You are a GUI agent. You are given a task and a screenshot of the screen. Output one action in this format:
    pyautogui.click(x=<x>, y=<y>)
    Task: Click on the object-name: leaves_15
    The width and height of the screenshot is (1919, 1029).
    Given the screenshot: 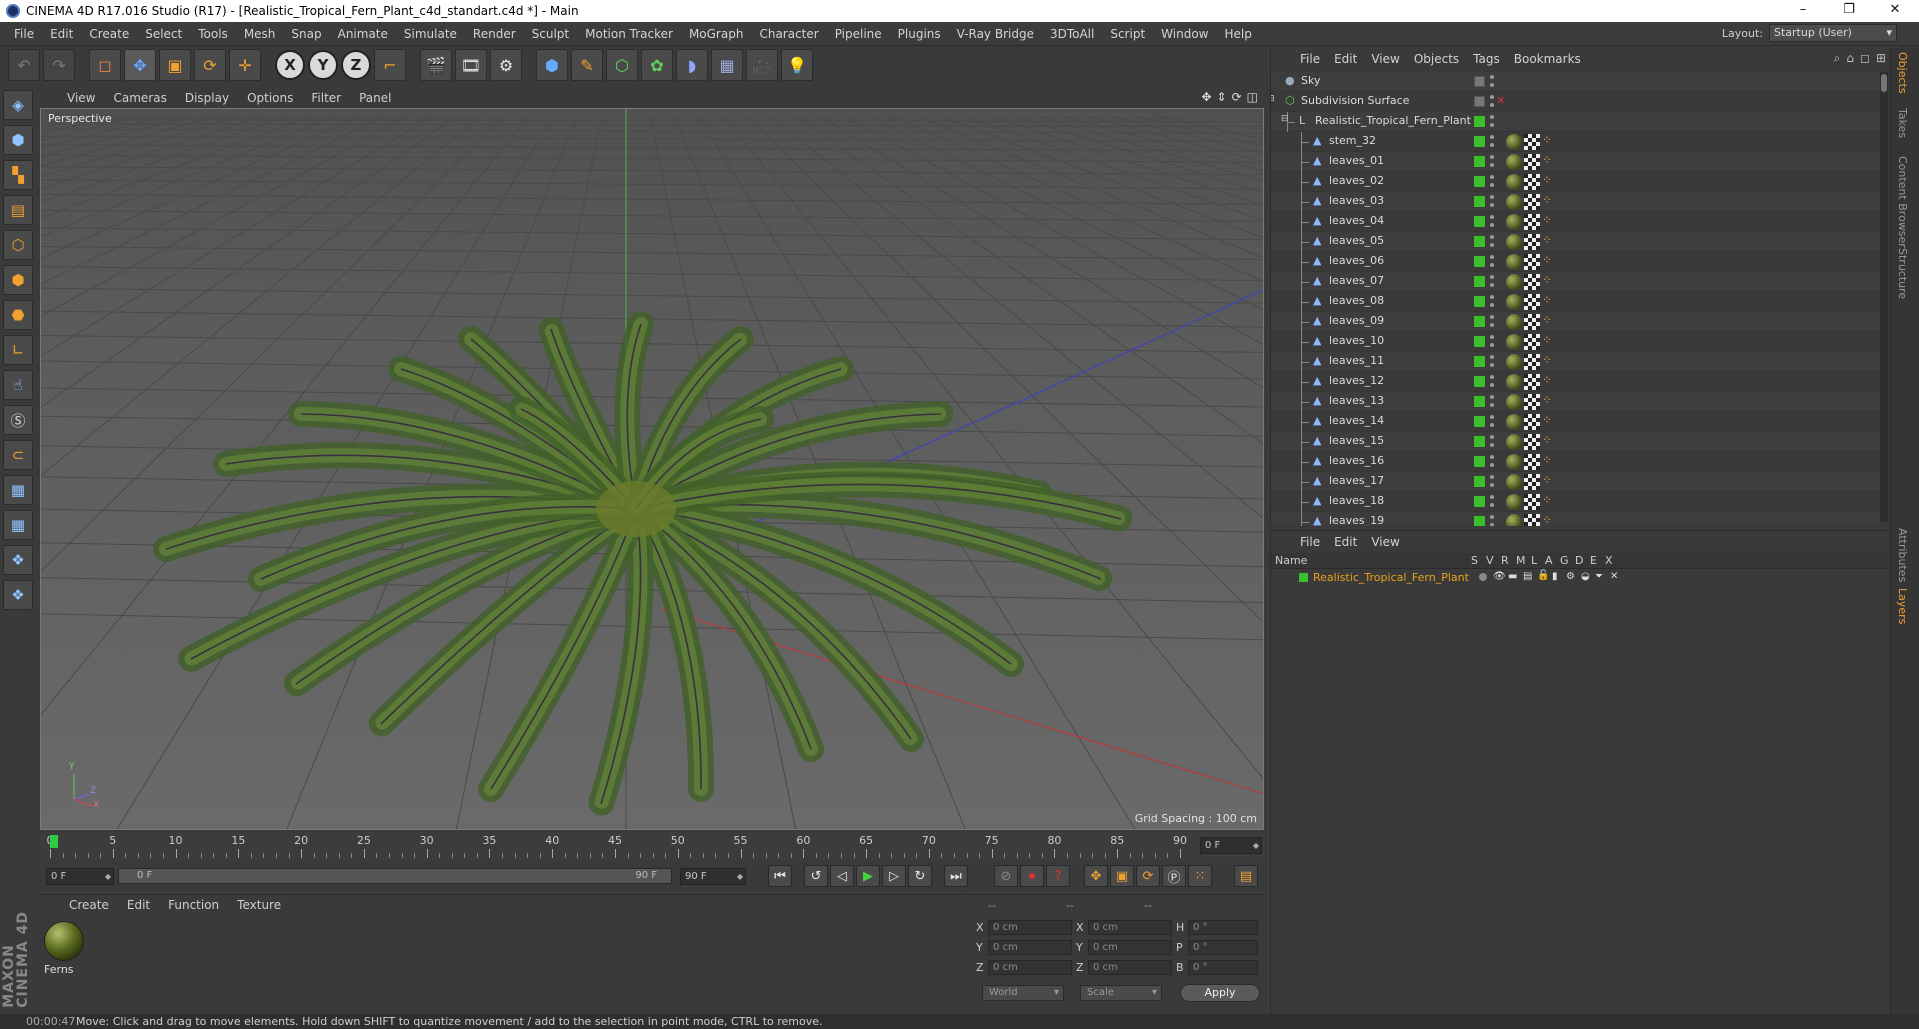 What is the action you would take?
    pyautogui.click(x=1356, y=440)
    